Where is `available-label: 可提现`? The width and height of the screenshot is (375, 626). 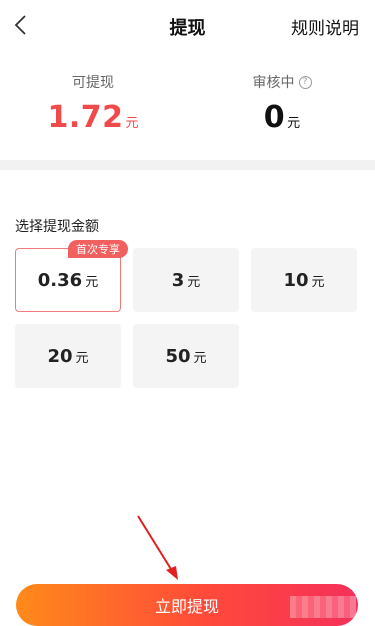
available-label: 可提现 is located at coordinates (93, 83).